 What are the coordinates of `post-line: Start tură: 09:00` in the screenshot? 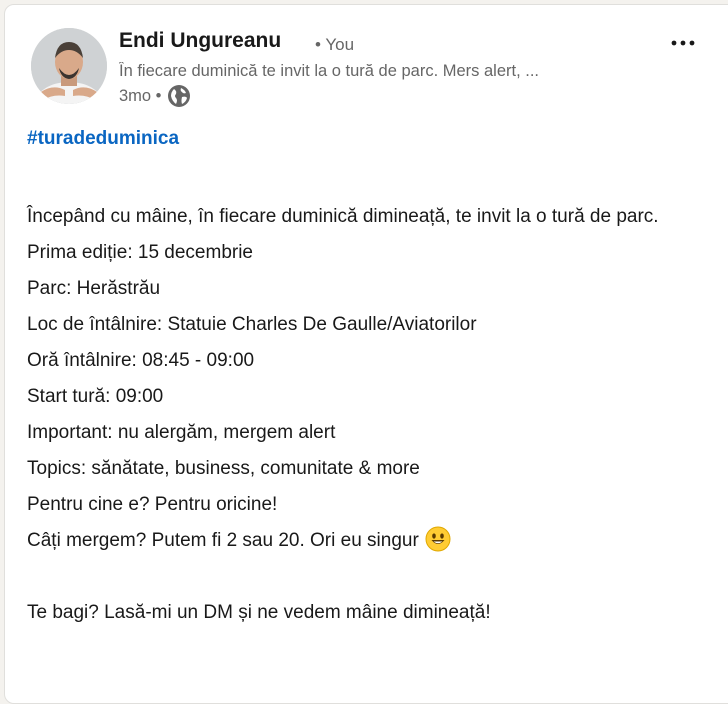 It's located at (95, 396).